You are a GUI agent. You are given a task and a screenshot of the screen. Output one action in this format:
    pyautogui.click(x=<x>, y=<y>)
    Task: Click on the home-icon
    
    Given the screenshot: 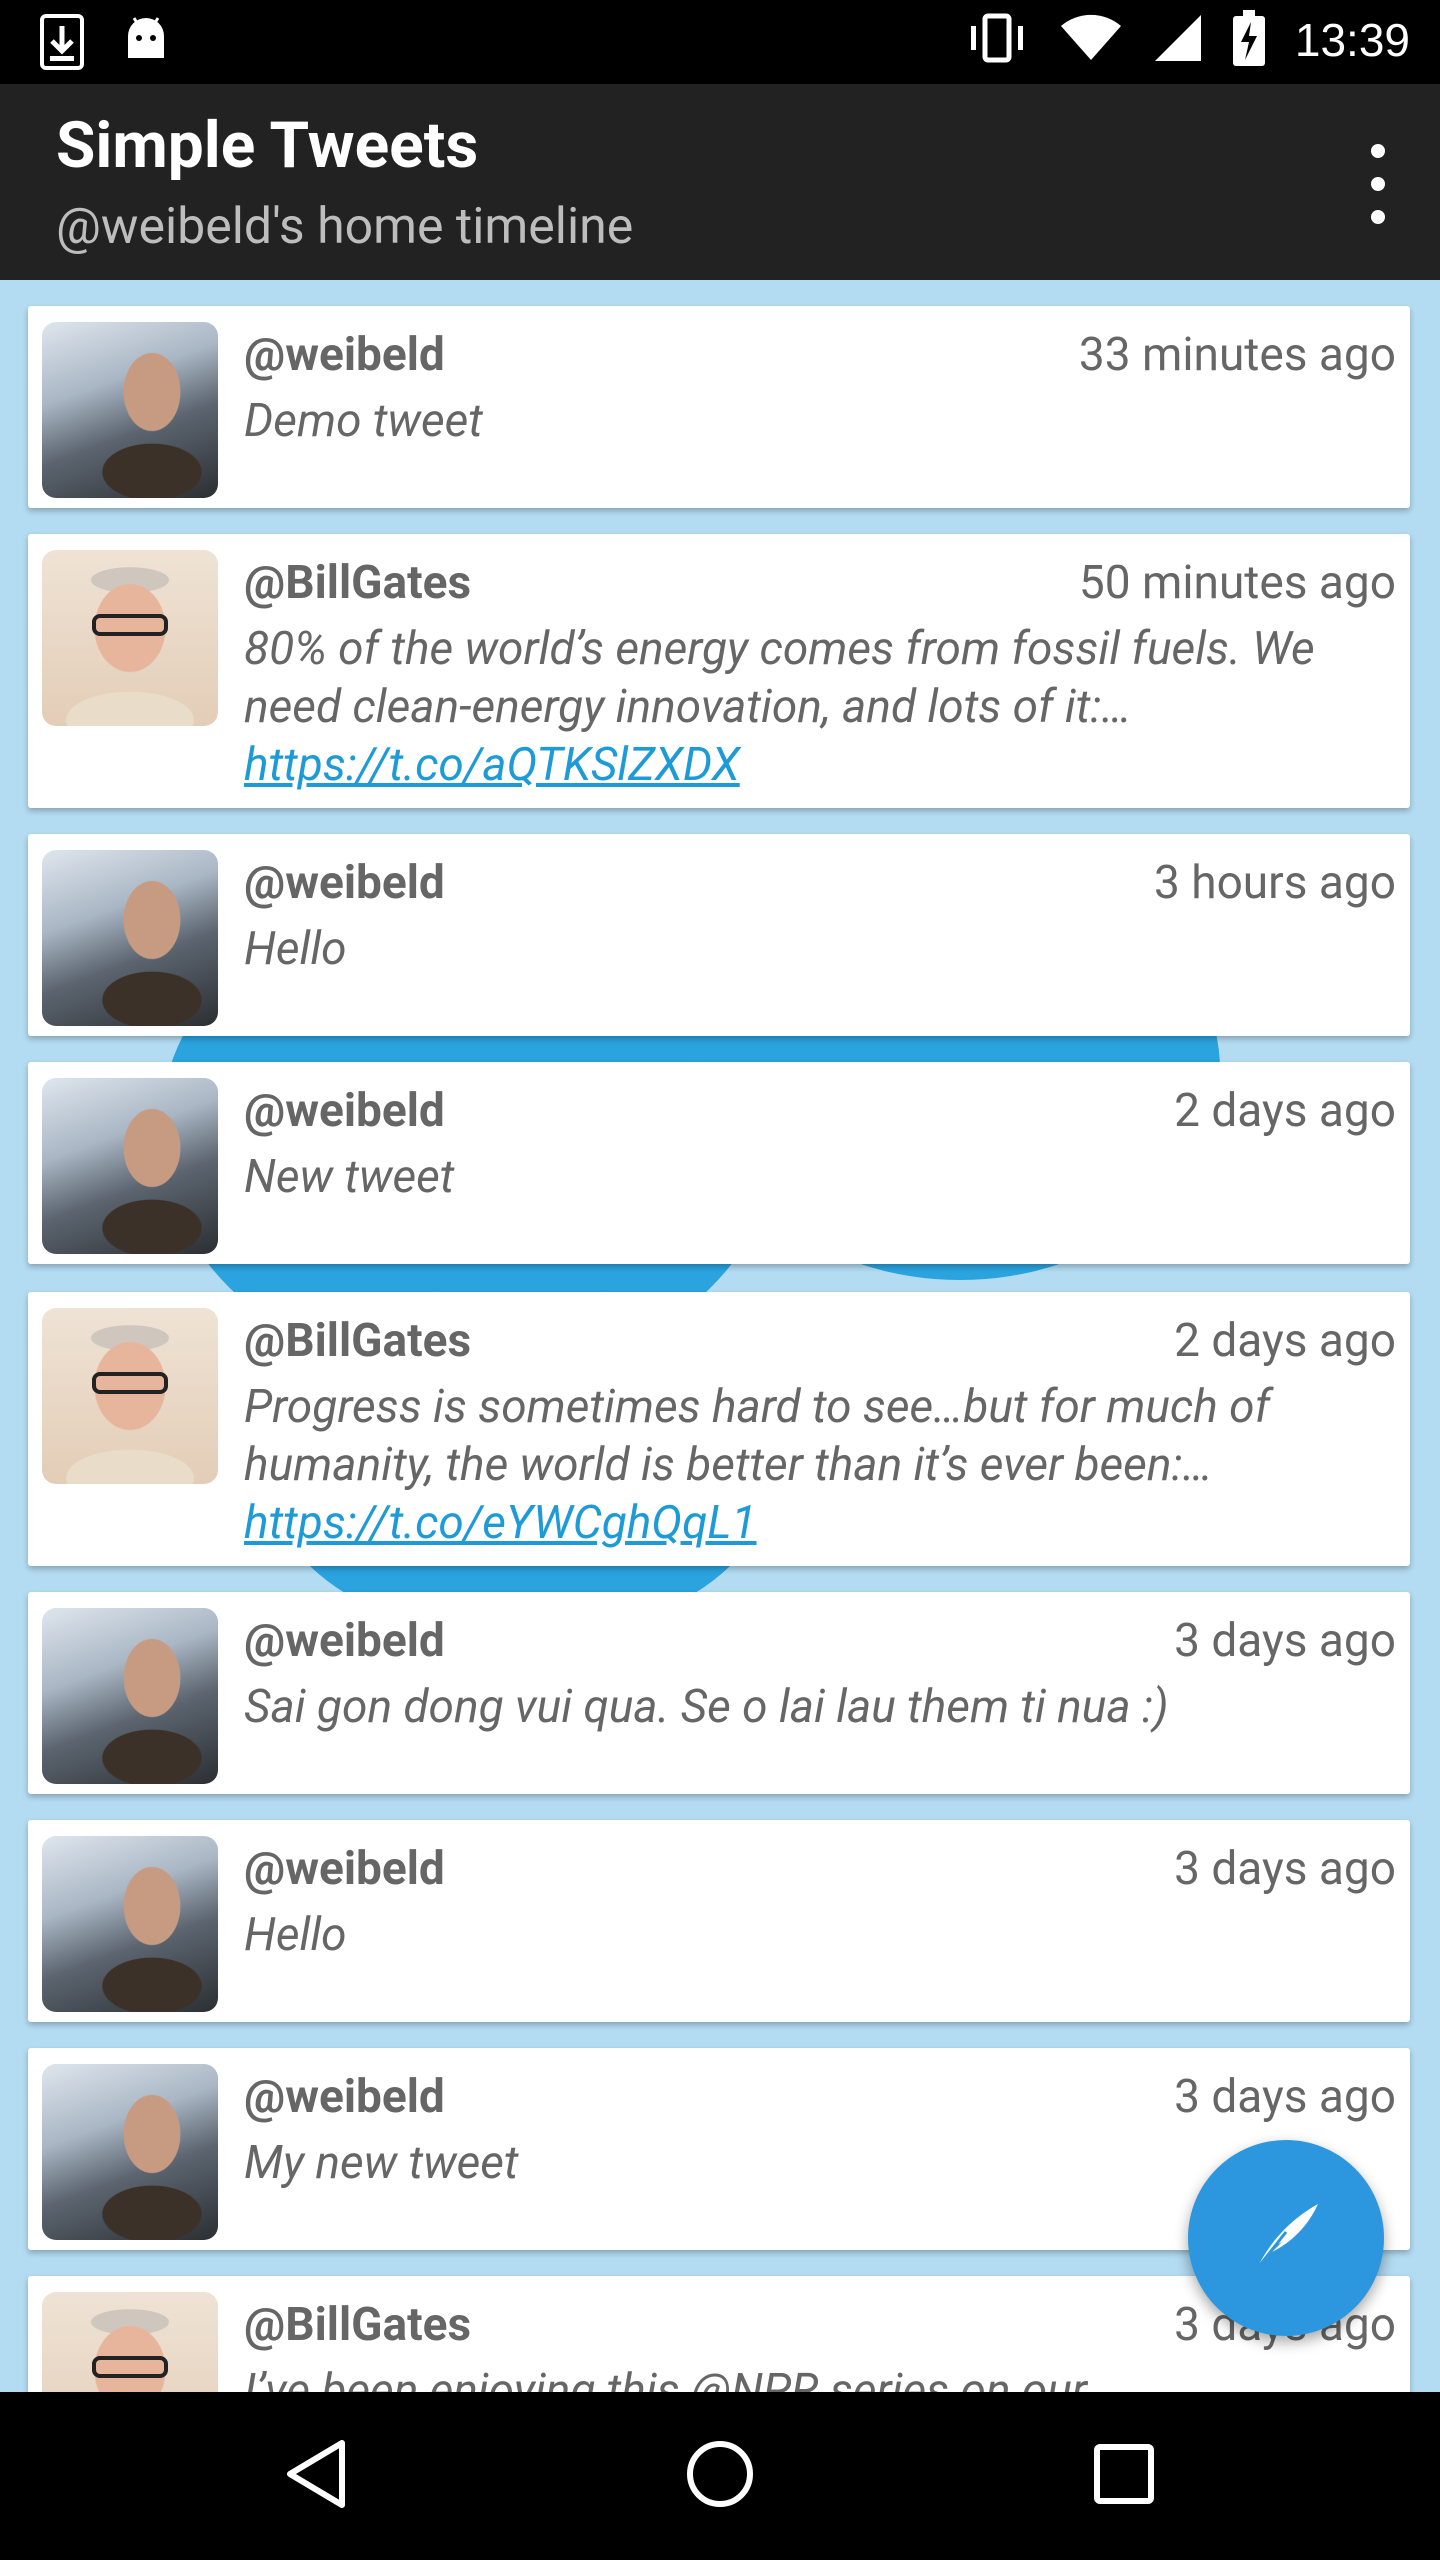 What is the action you would take?
    pyautogui.click(x=720, y=2476)
    